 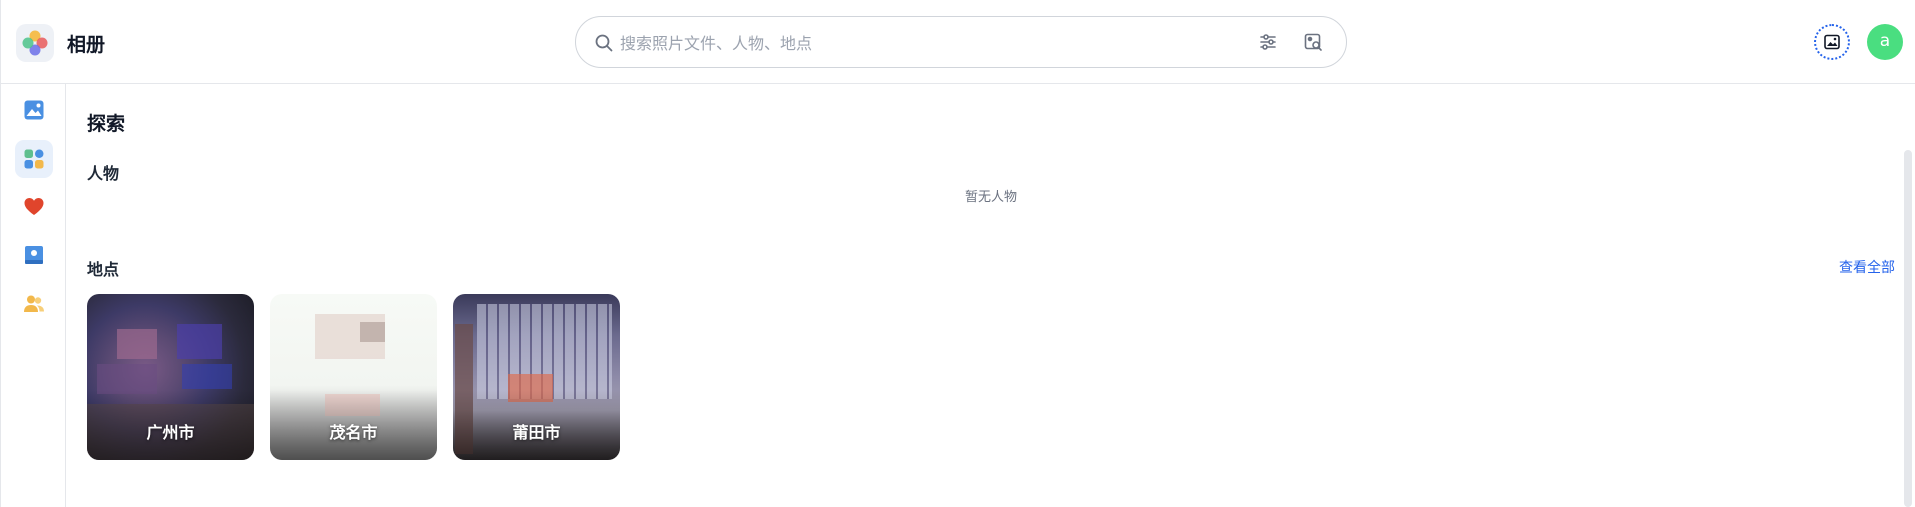 I want to click on user-avatar: a, so click(x=1885, y=42).